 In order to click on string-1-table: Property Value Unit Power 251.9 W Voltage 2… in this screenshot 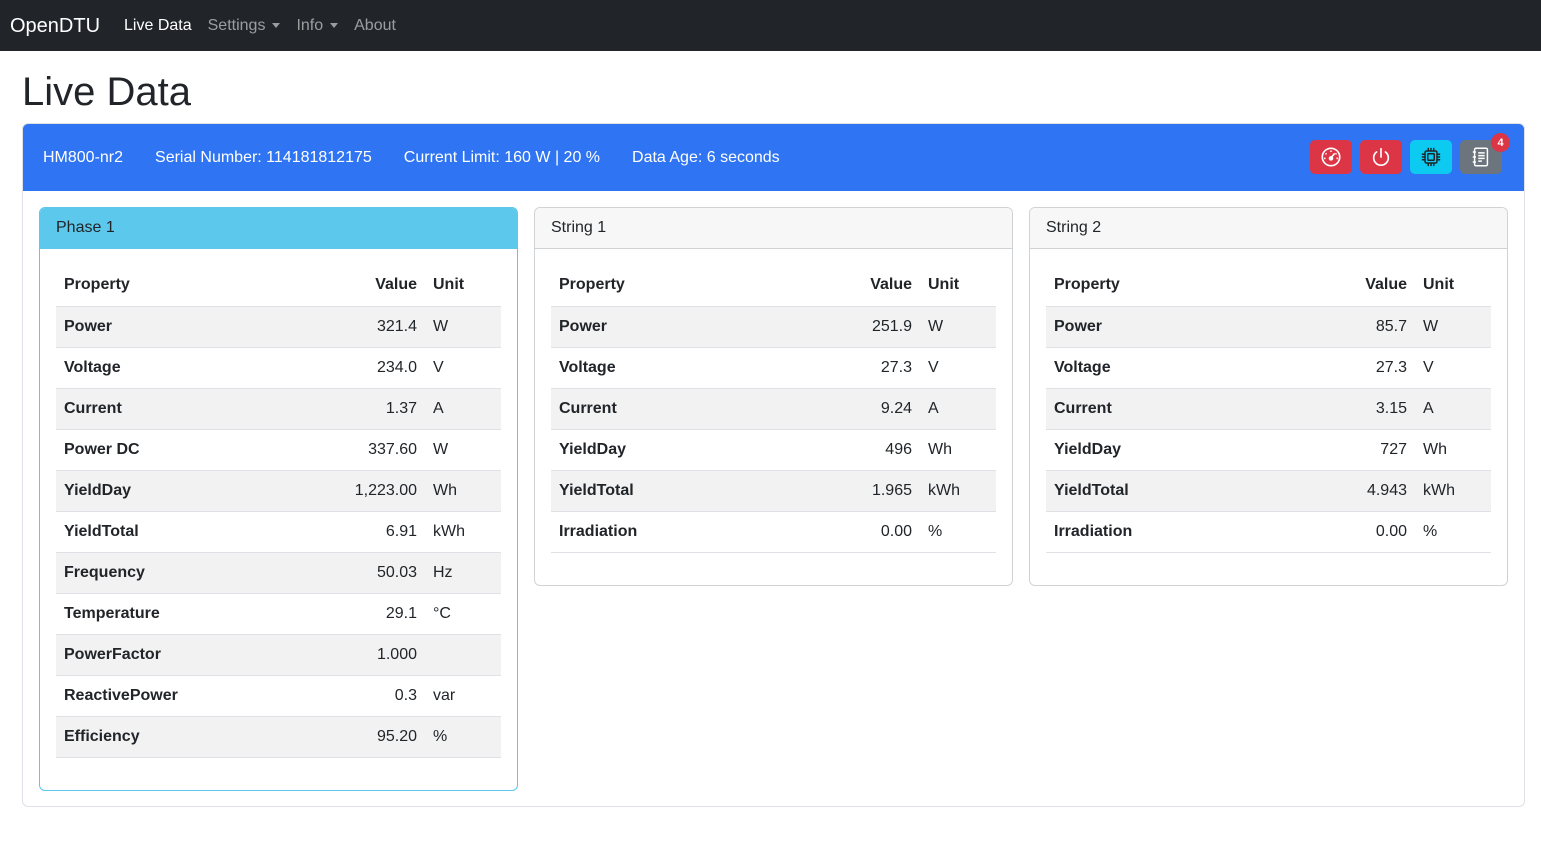, I will do `click(773, 409)`.